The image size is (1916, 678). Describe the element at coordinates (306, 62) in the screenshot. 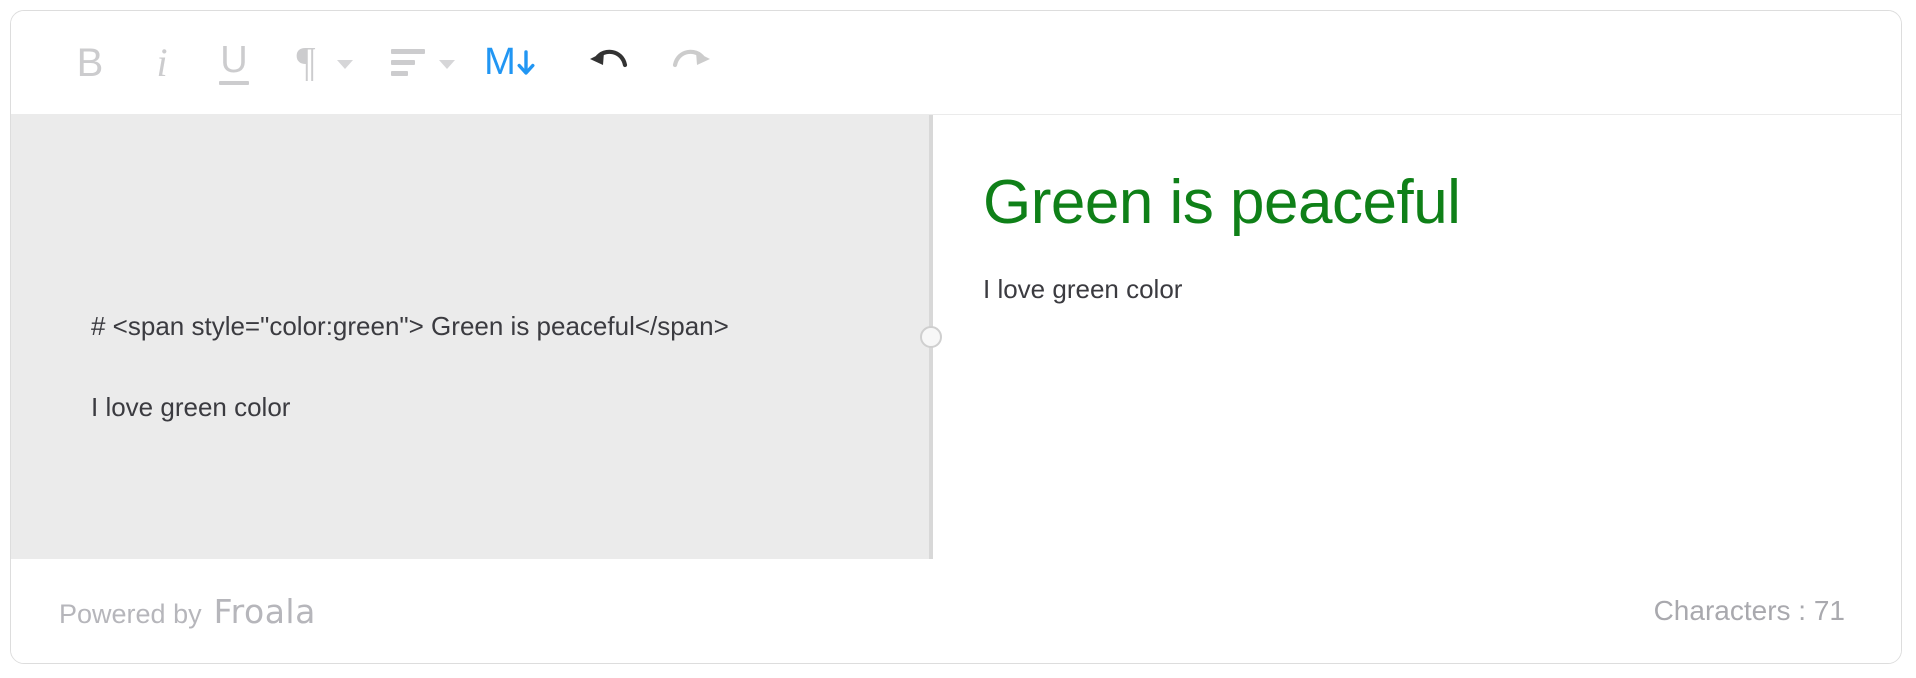

I see `paragraph-icon: ¶` at that location.